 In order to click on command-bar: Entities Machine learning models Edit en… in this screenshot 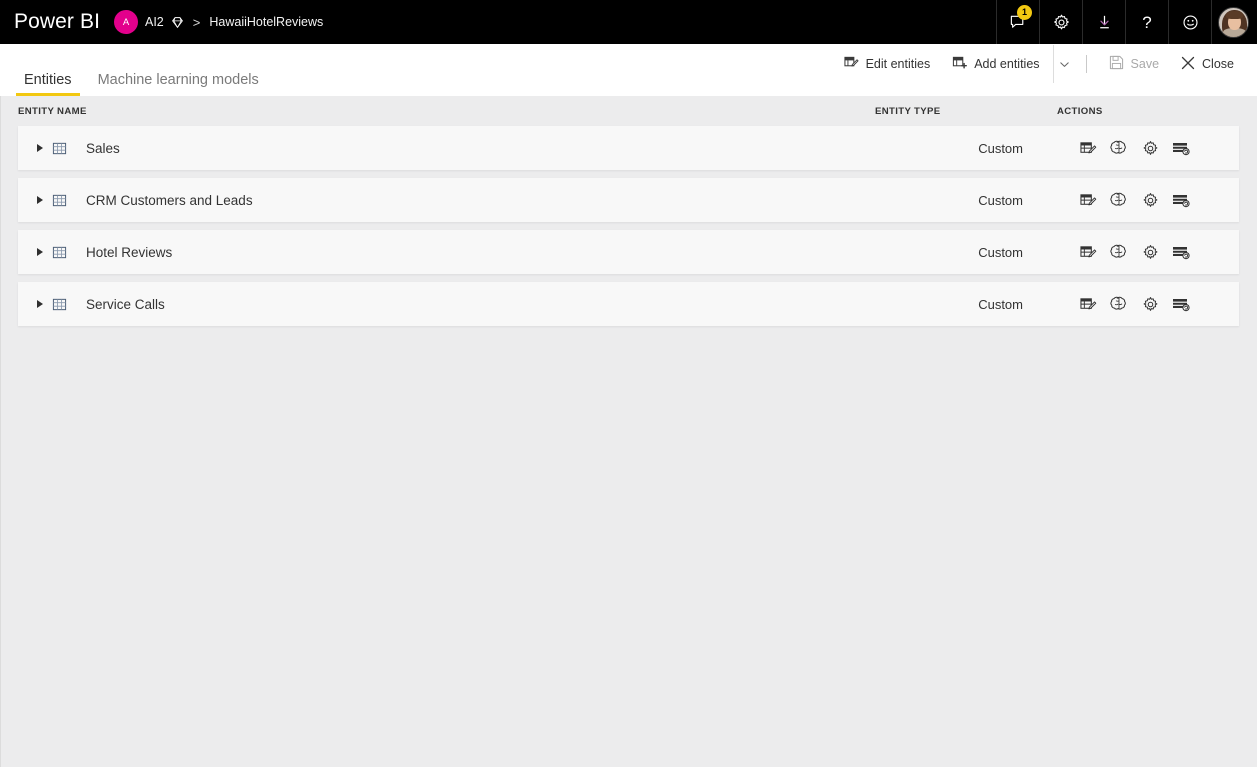, I will do `click(628, 70)`.